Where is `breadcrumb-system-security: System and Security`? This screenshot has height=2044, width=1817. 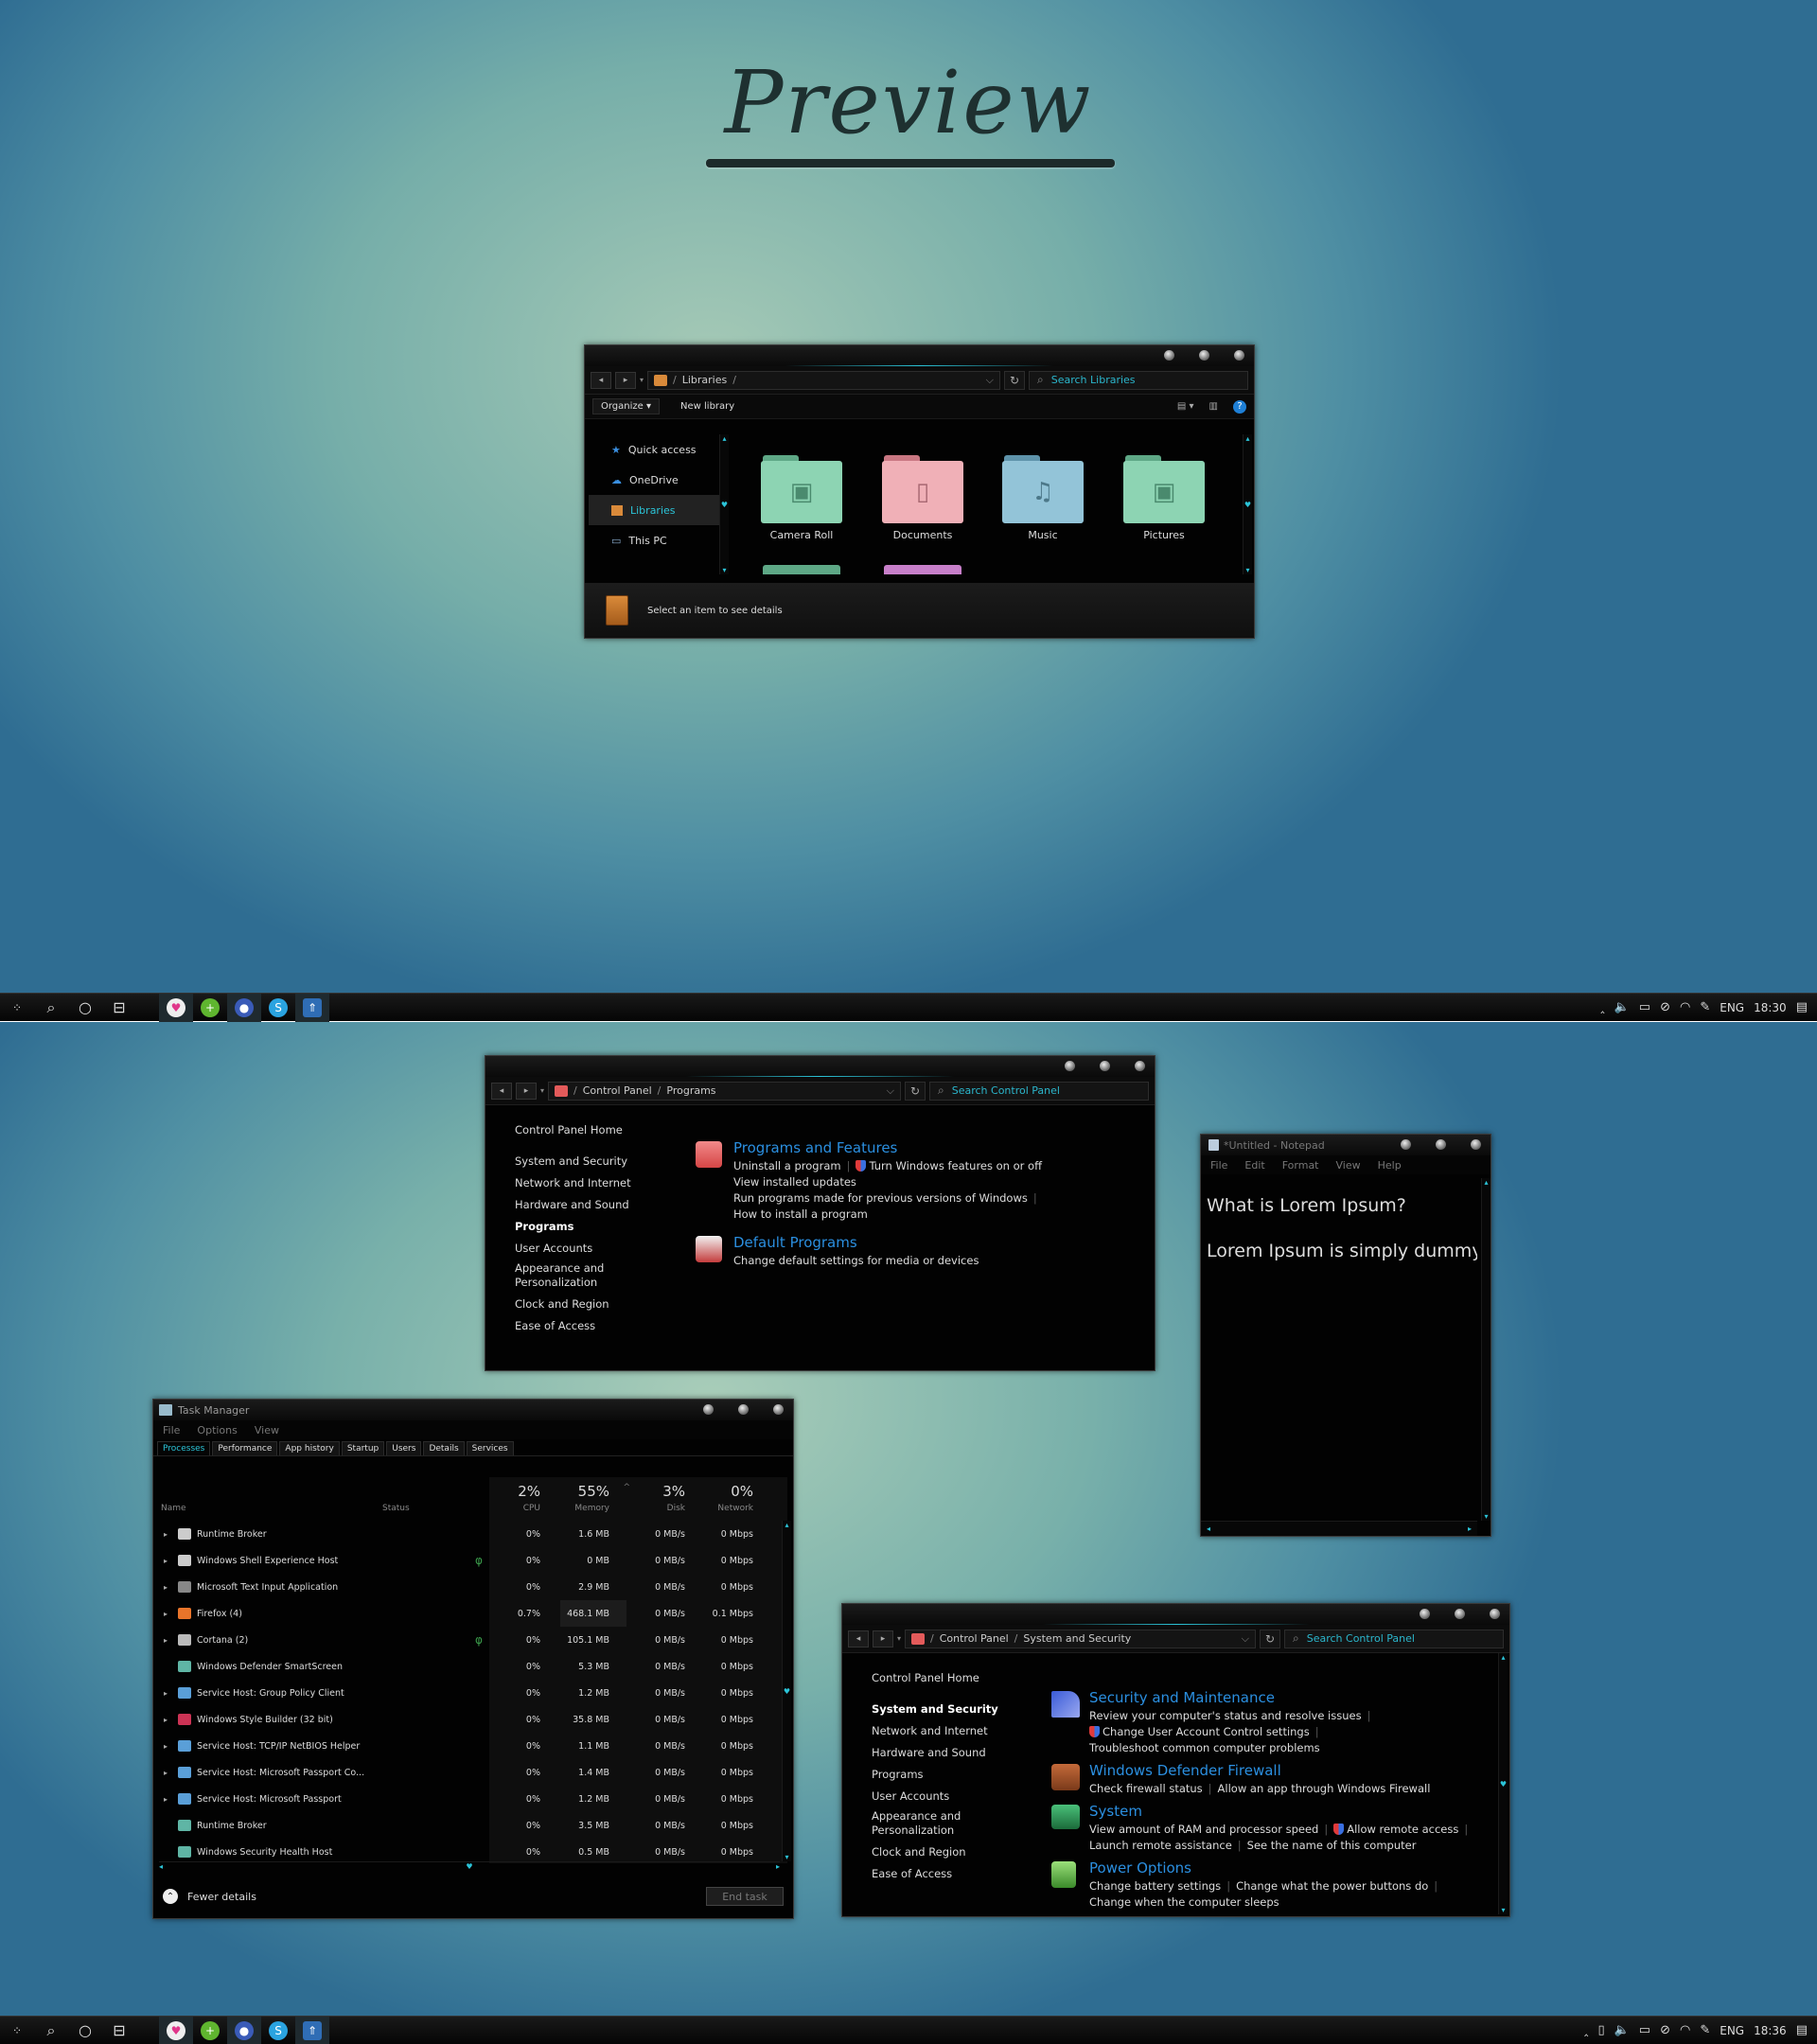
breadcrumb-system-security: System and Security is located at coordinates (1077, 1638).